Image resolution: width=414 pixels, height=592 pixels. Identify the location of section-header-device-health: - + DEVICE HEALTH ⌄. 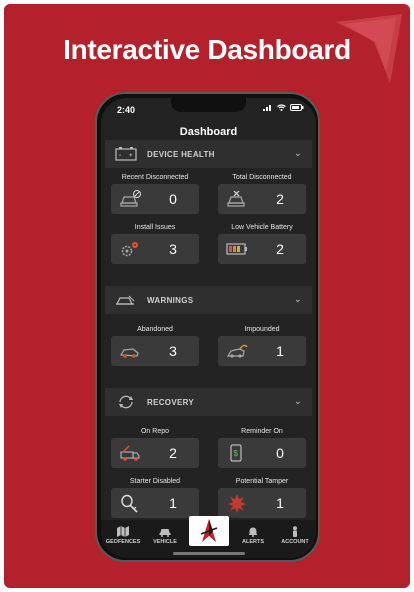
(208, 154).